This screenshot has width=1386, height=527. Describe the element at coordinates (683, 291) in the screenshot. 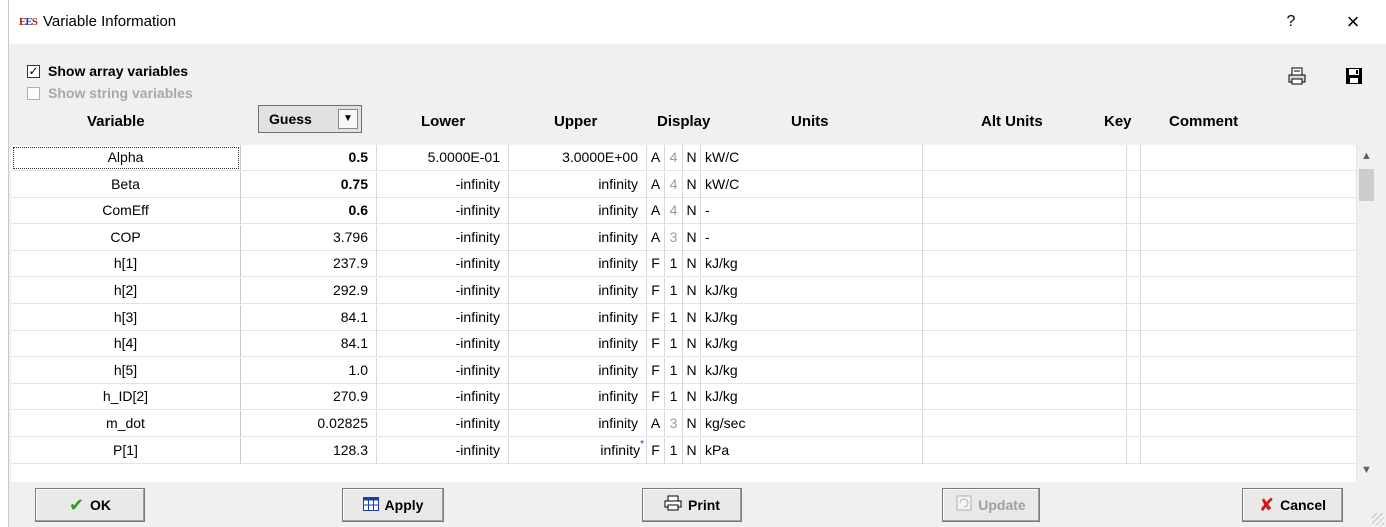

I see `table-row: h[2] 292.9 -infinity infinity F 1 NkJ/kg` at that location.